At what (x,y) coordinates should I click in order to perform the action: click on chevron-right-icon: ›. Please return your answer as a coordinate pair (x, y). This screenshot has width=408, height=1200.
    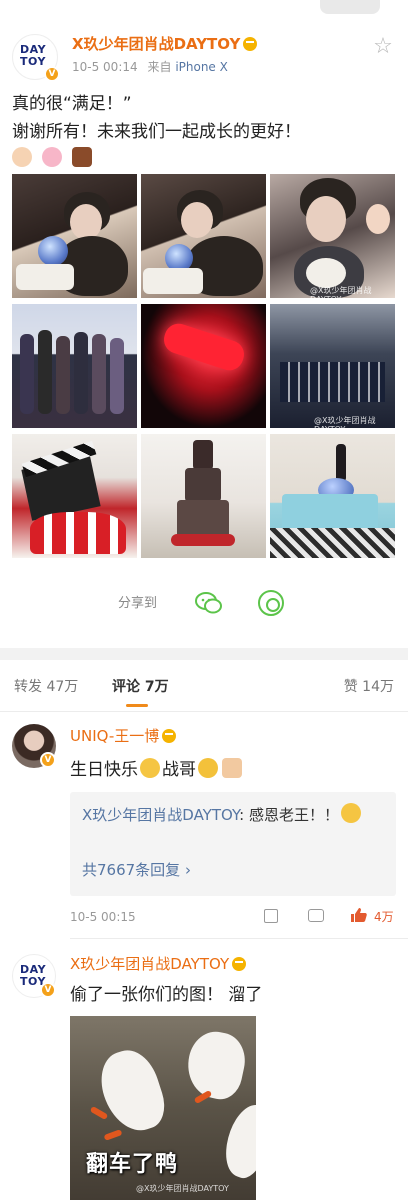
    Looking at the image, I should click on (187, 870).